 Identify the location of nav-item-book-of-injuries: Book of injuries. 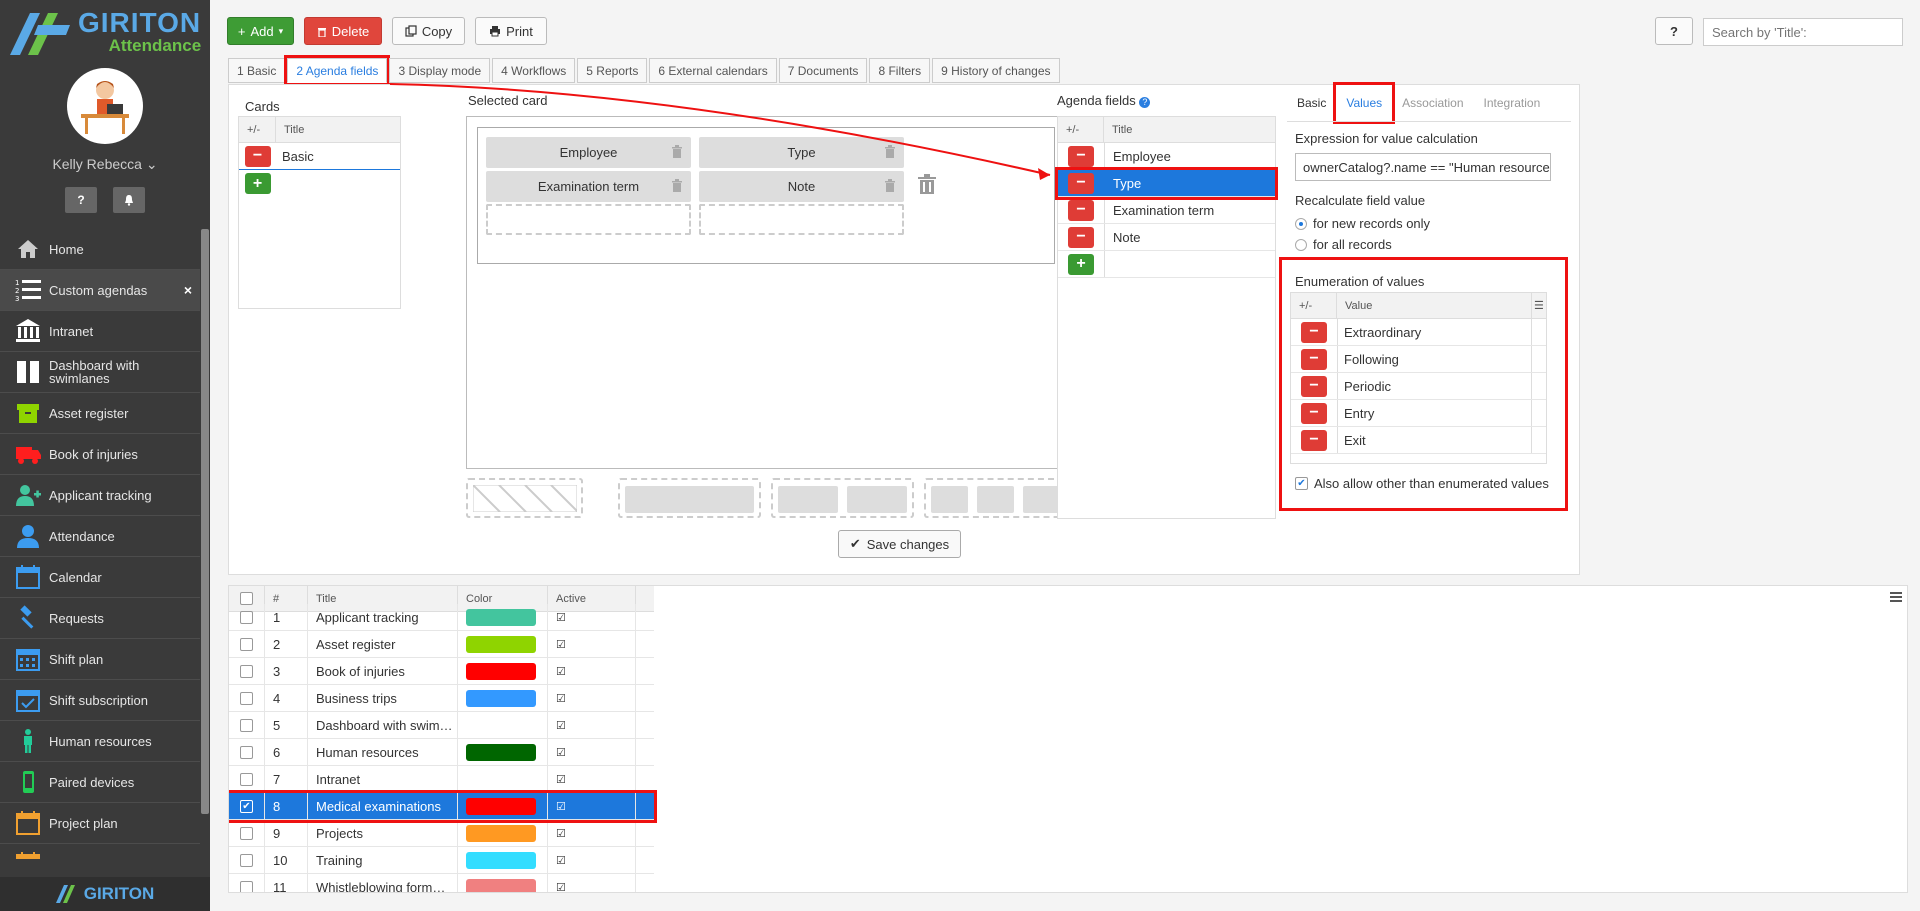
(100, 454).